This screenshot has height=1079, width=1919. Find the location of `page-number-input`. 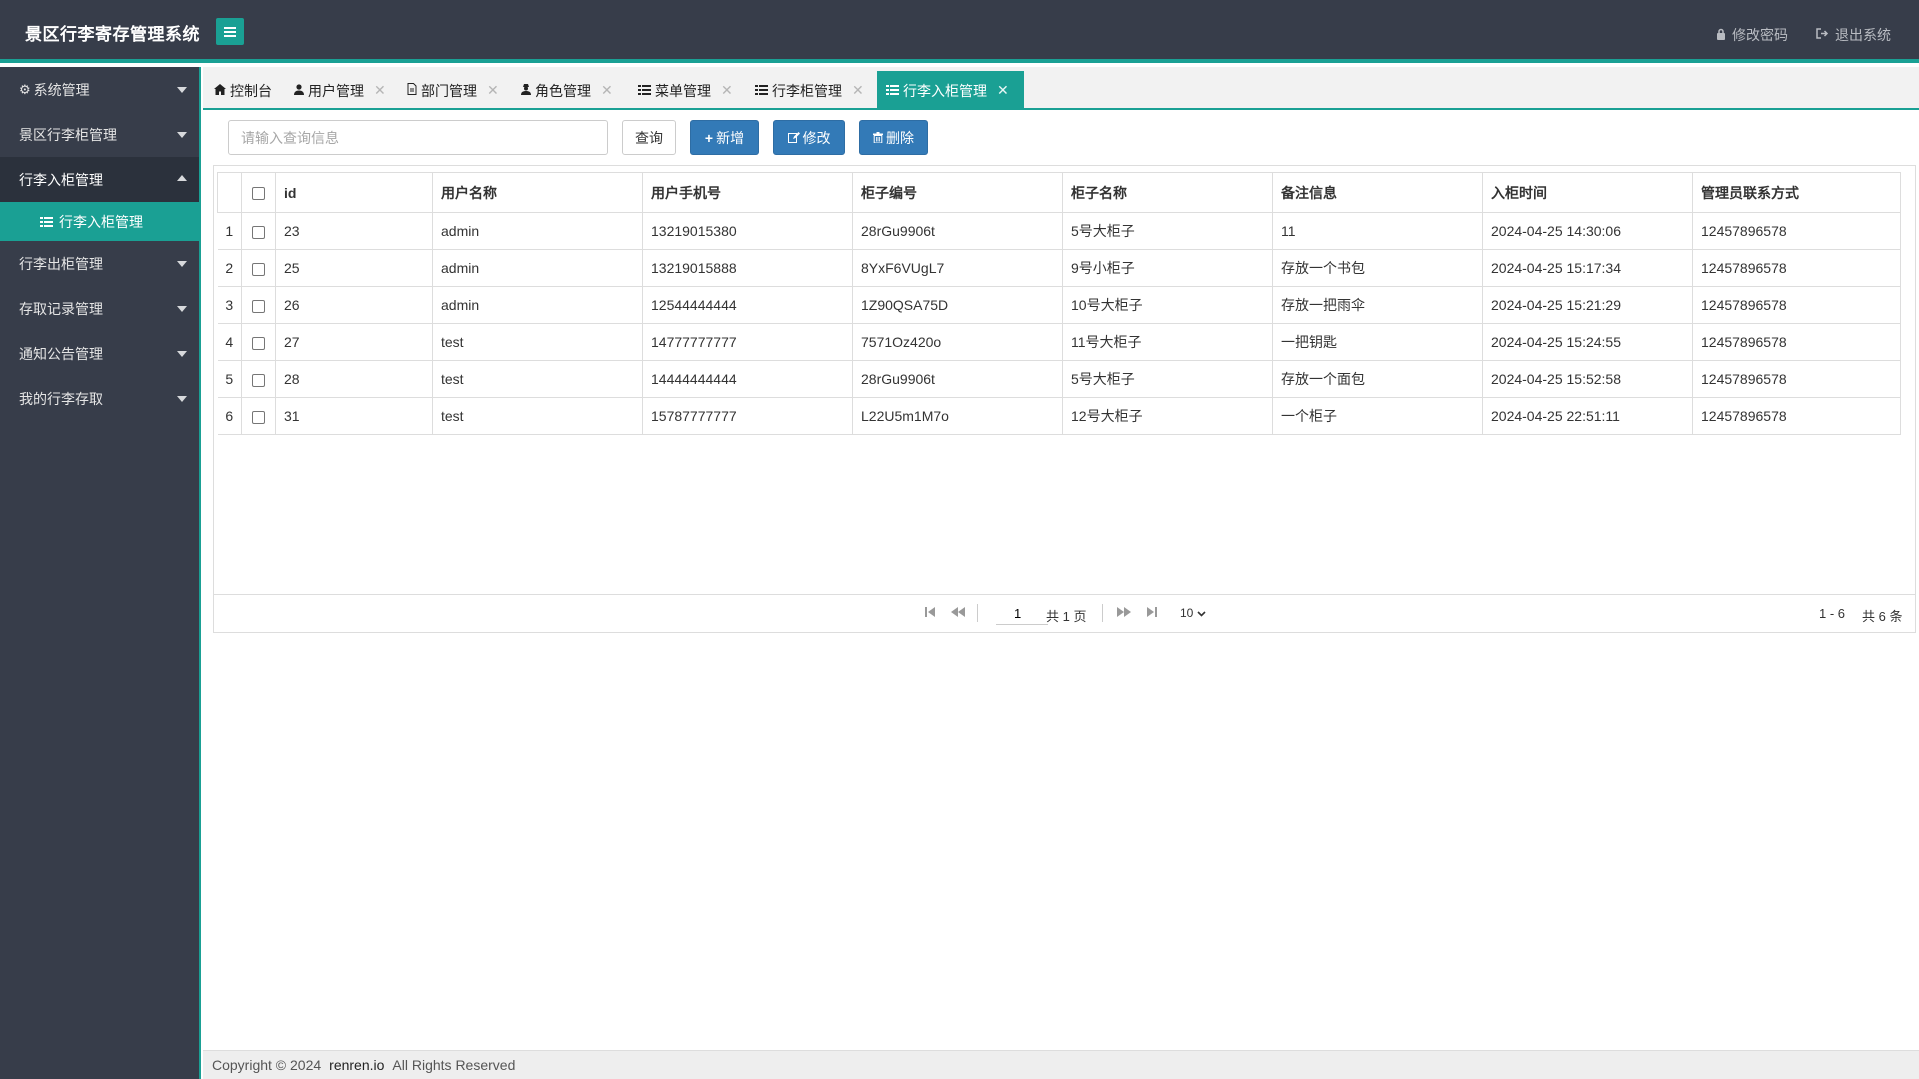

page-number-input is located at coordinates (1022, 614).